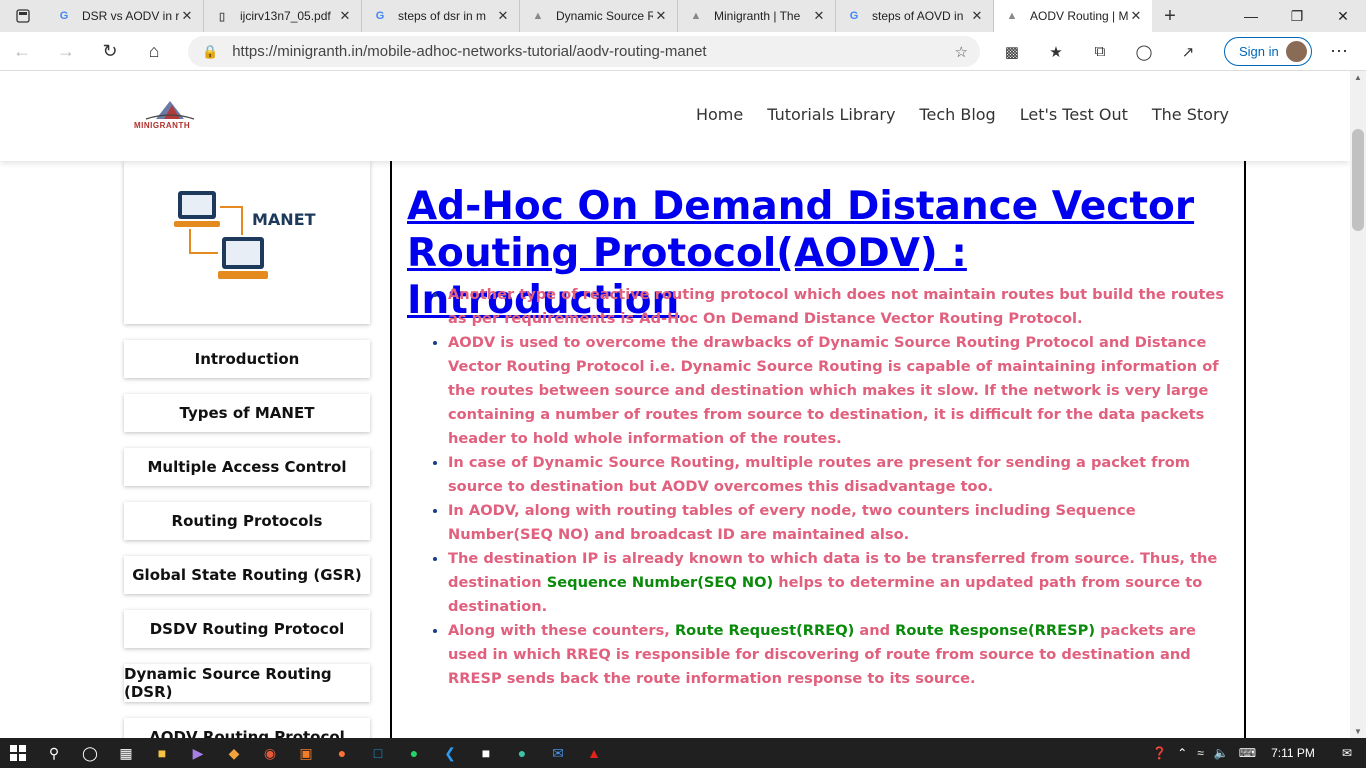 The image size is (1366, 768). I want to click on sidebar-item: Routing Protocols, so click(247, 521).